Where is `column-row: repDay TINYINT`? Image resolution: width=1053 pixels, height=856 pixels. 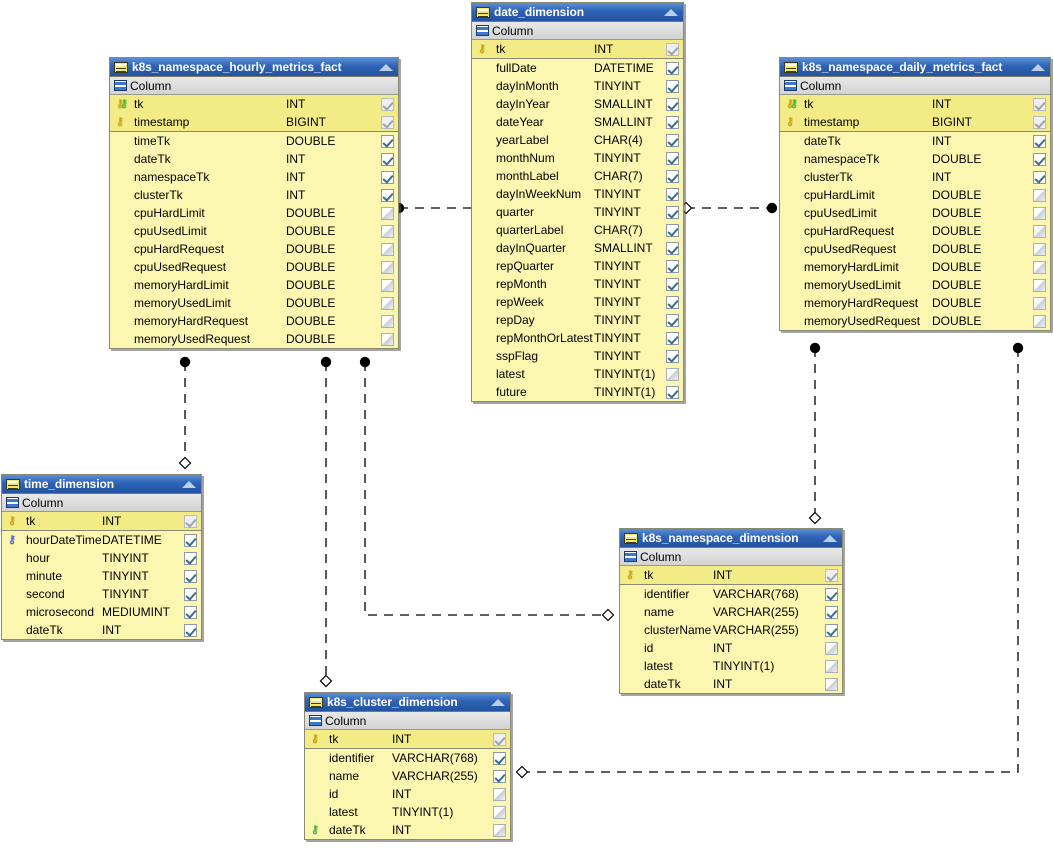 column-row: repDay TINYINT is located at coordinates (577, 320).